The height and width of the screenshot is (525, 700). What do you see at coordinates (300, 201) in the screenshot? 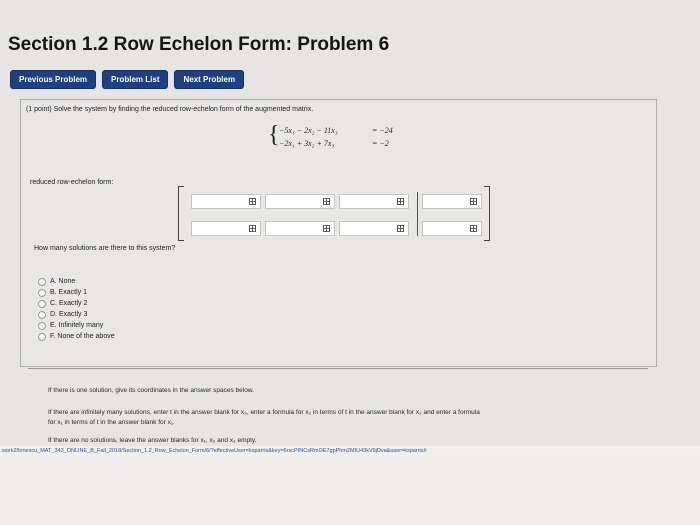
I see `matrix-cell-r1c2` at bounding box center [300, 201].